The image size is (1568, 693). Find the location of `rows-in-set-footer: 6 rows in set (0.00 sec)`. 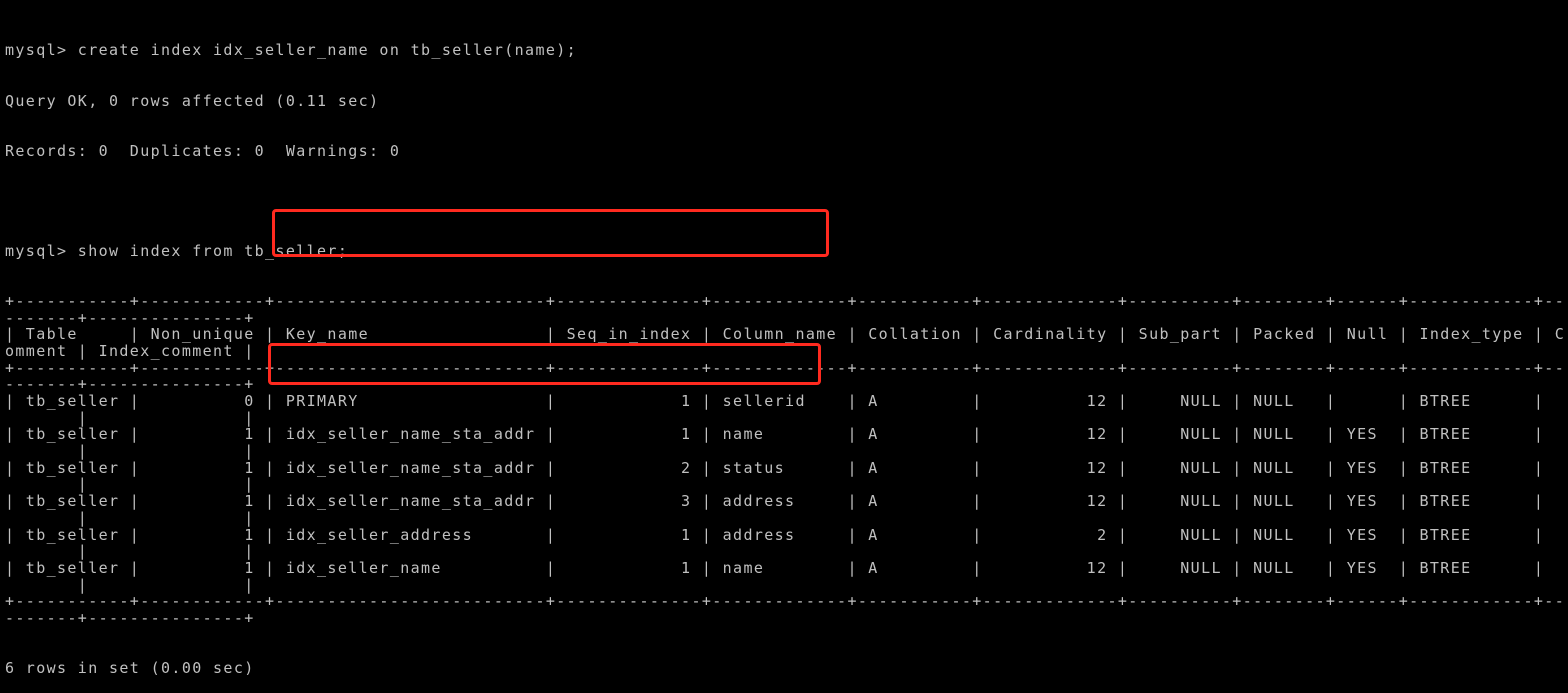

rows-in-set-footer: 6 rows in set (0.00 sec) is located at coordinates (130, 668).